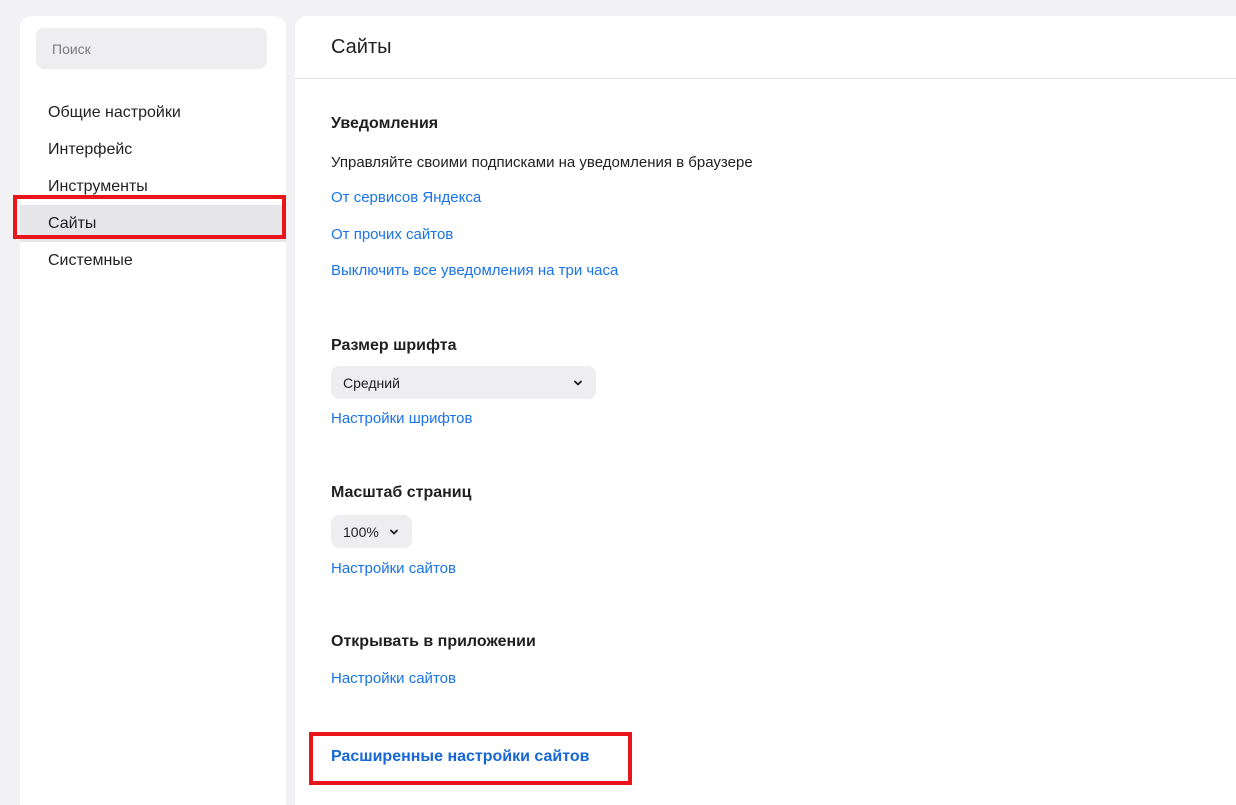 This screenshot has width=1236, height=805. Describe the element at coordinates (153, 149) in the screenshot. I see `sidebar-item-interface: Интерфейс` at that location.